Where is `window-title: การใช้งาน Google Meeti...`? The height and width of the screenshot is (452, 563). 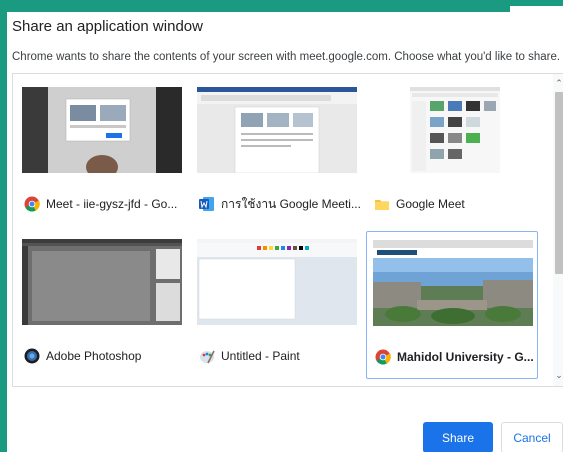 window-title: การใช้งาน Google Meeti... is located at coordinates (291, 203).